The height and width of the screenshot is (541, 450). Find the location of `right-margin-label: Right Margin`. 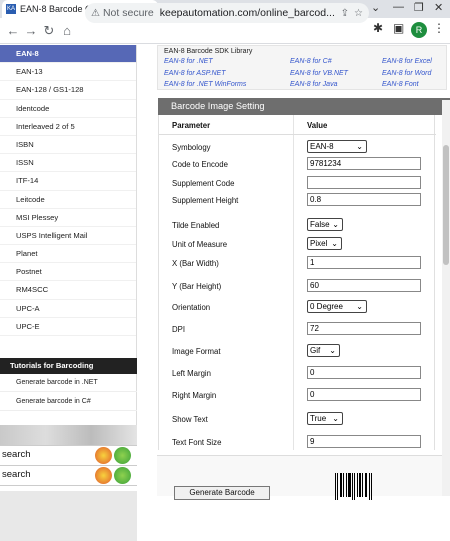

right-margin-label: Right Margin is located at coordinates (194, 395).